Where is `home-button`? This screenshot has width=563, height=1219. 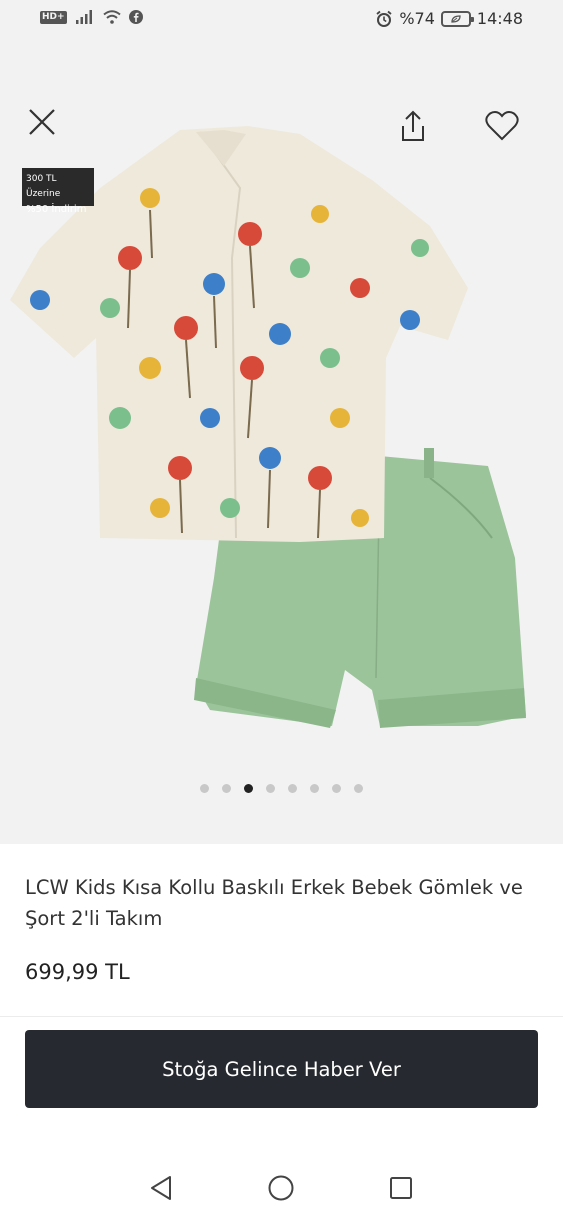 home-button is located at coordinates (281, 1188).